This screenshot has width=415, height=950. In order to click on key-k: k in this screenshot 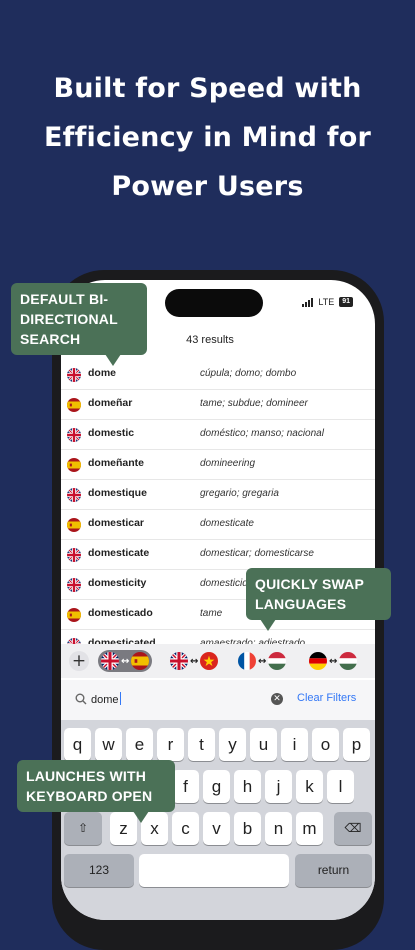, I will do `click(309, 786)`.